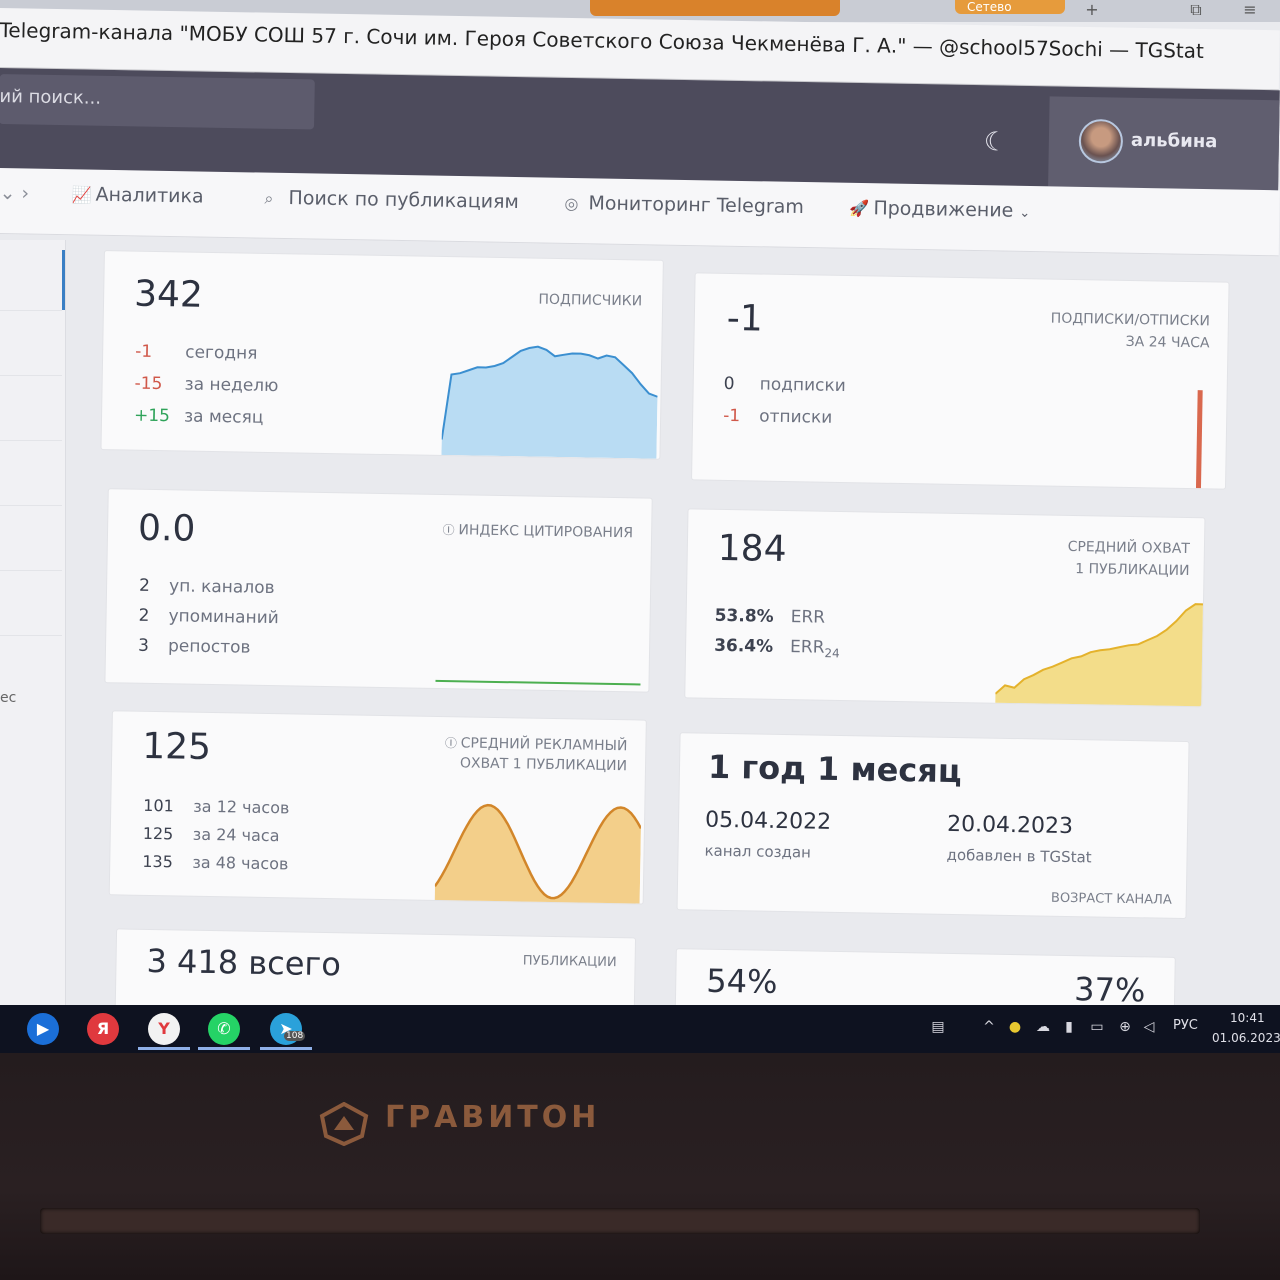  What do you see at coordinates (620, 1221) in the screenshot?
I see `laptop-hinge` at bounding box center [620, 1221].